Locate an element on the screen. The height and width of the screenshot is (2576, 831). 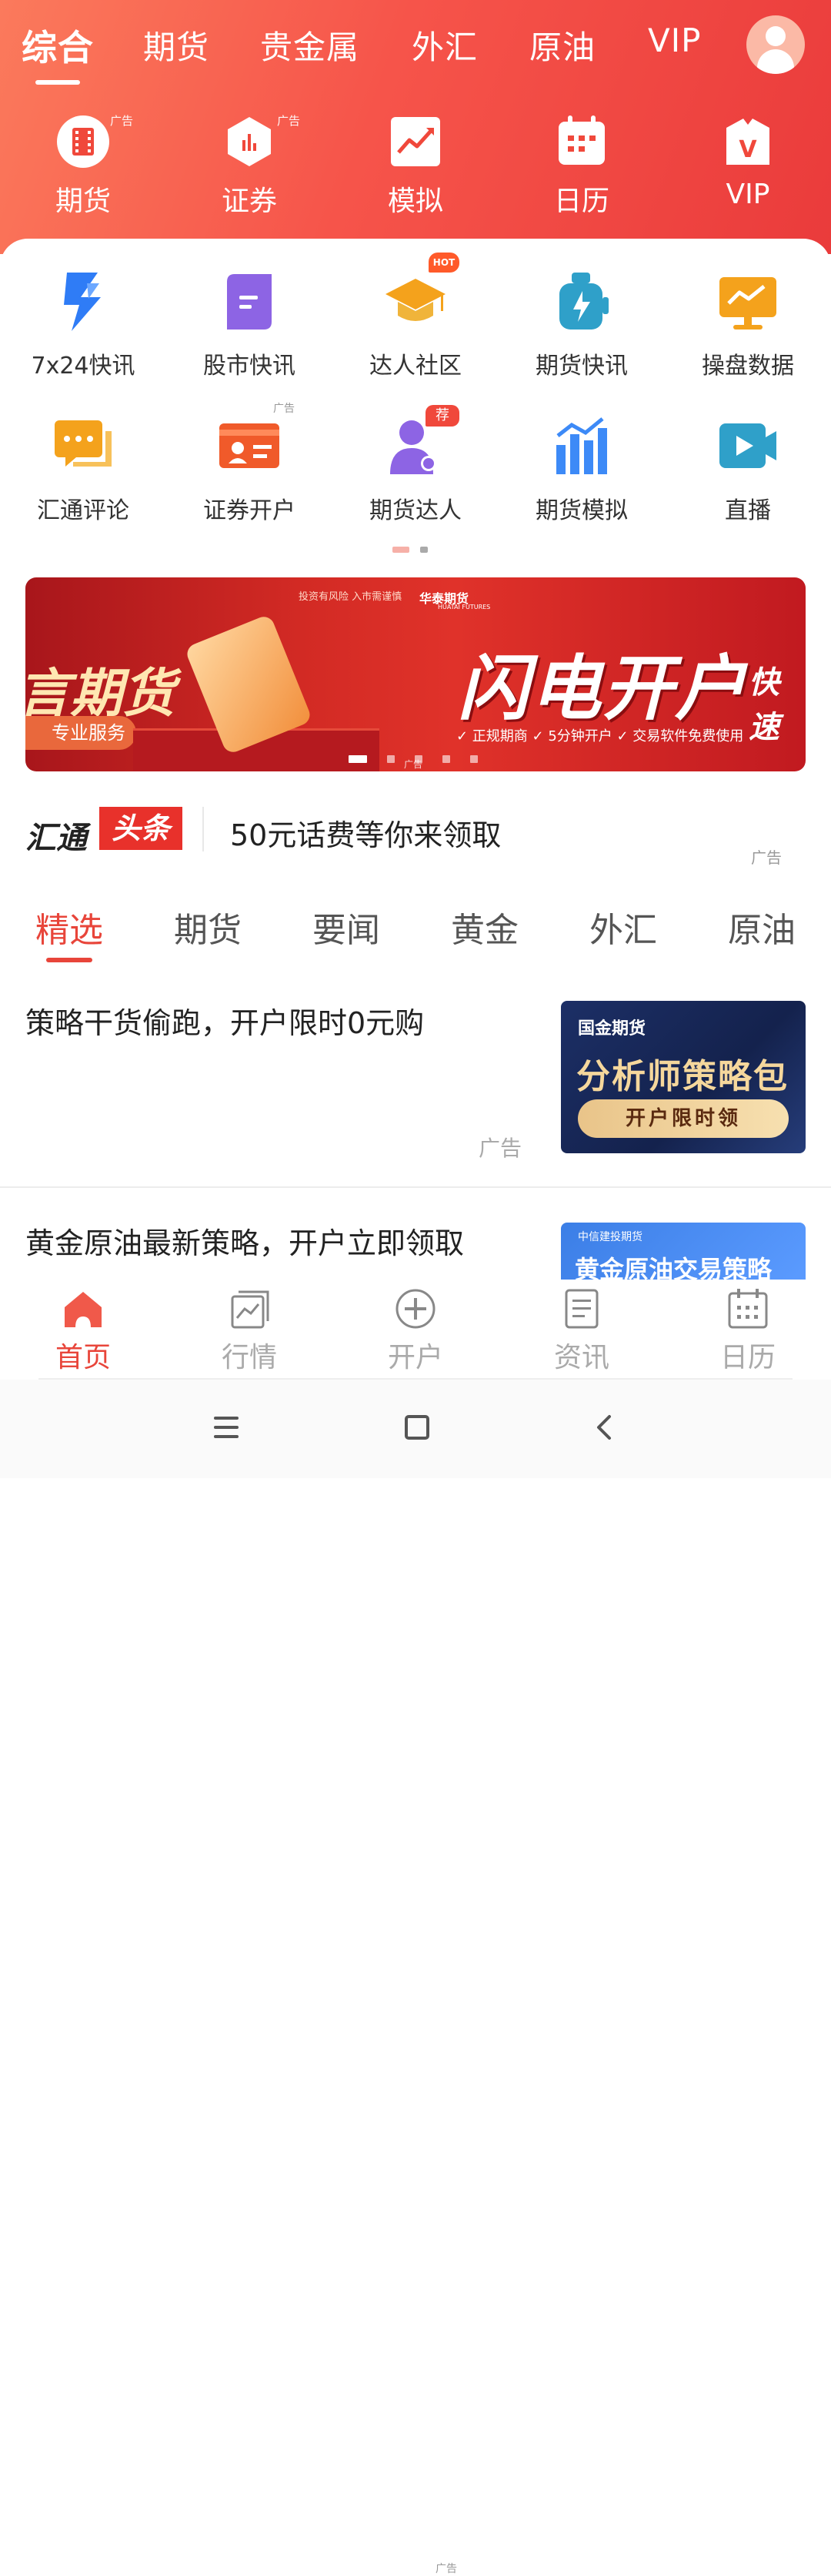
grid-huitong-comments: 汇通评论 is located at coordinates (83, 469).